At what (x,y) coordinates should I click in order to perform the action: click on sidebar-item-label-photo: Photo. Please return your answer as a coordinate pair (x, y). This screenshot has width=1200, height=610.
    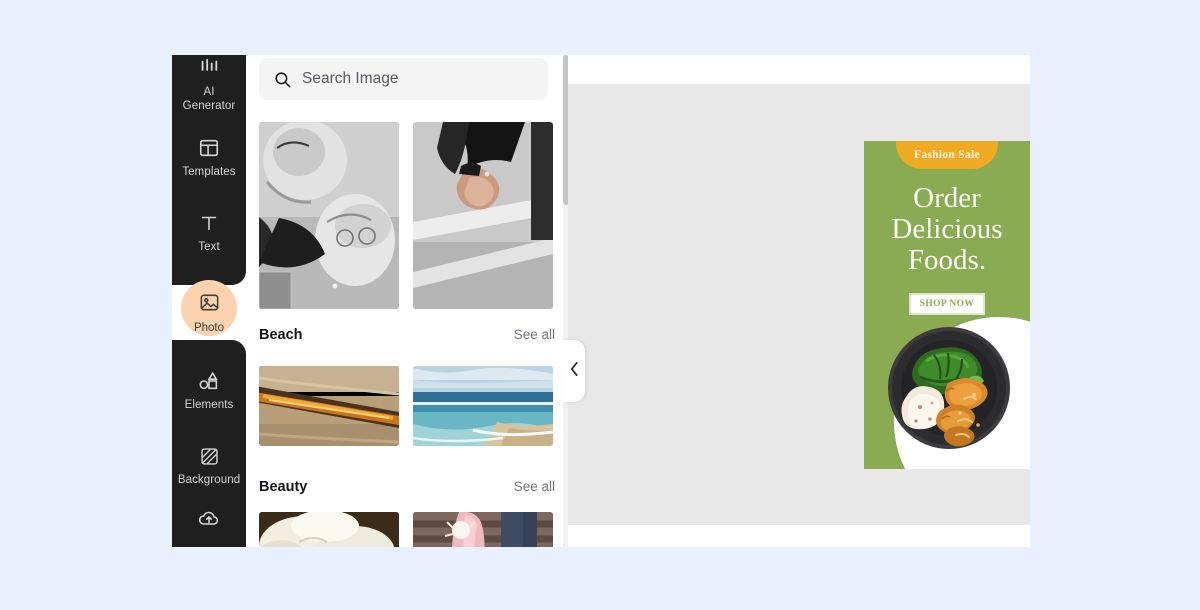
    Looking at the image, I should click on (209, 327).